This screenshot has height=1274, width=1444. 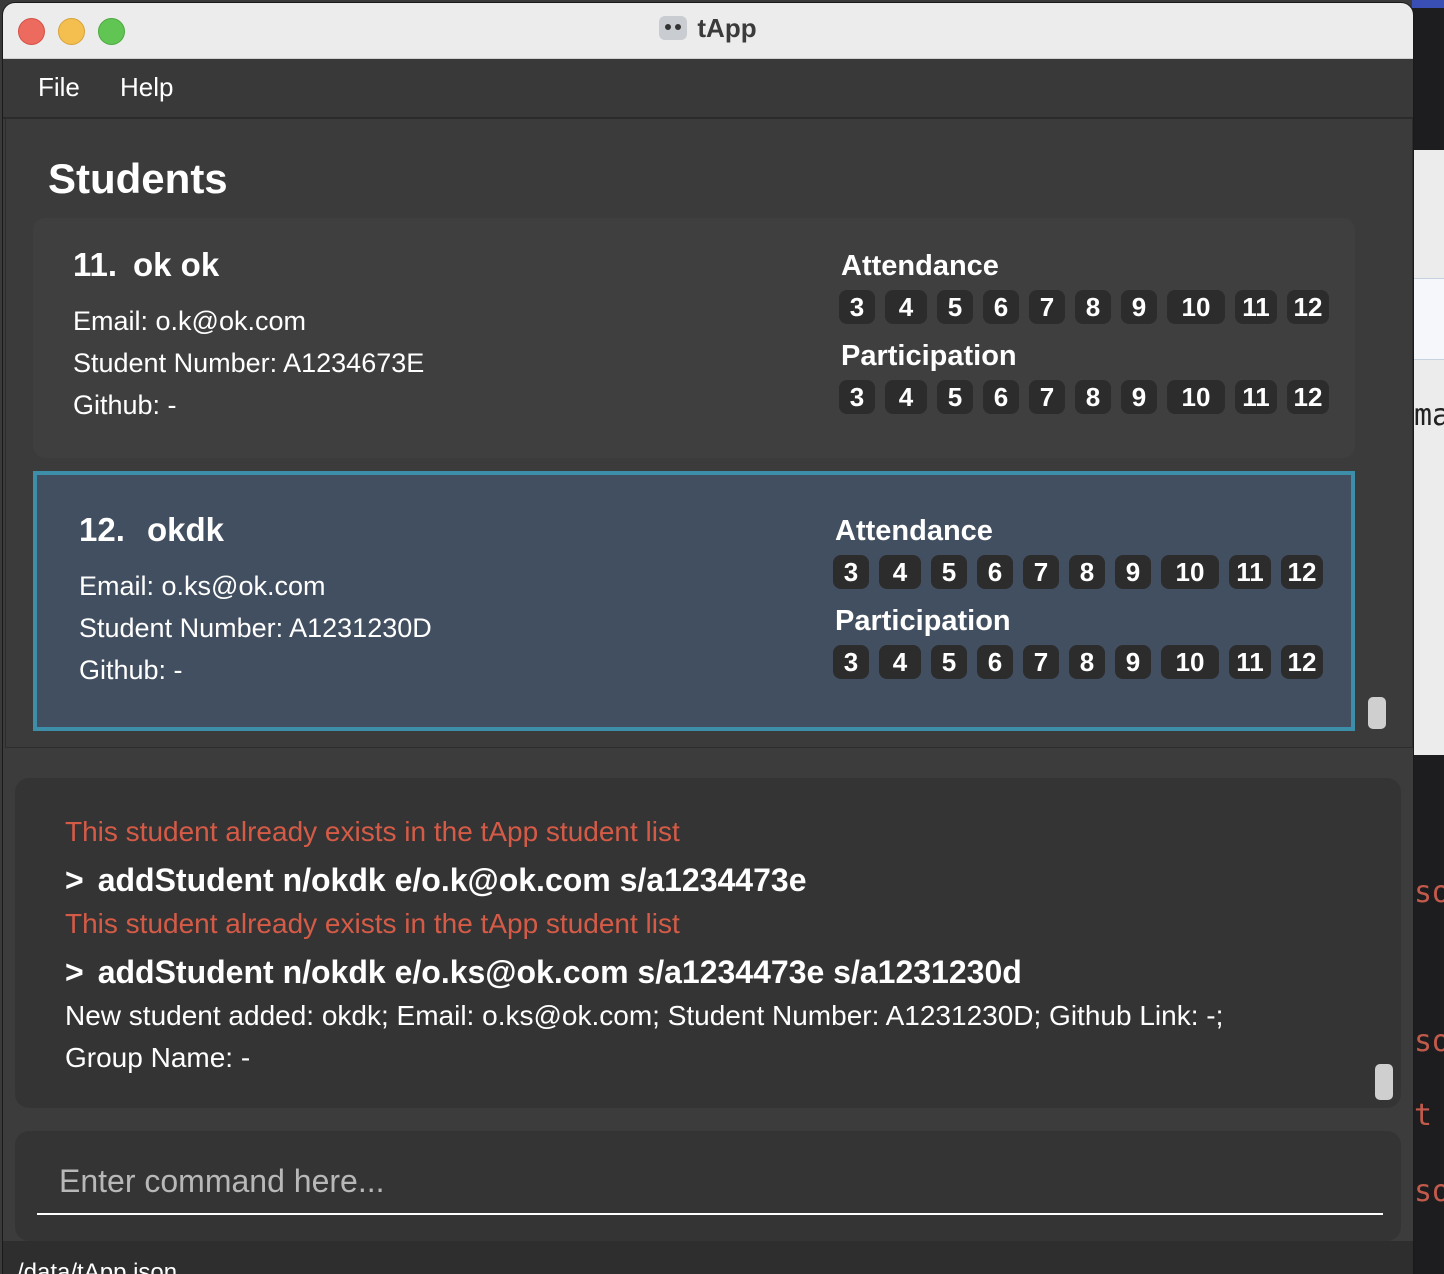 What do you see at coordinates (176, 264) in the screenshot?
I see `student-name: ok ok` at bounding box center [176, 264].